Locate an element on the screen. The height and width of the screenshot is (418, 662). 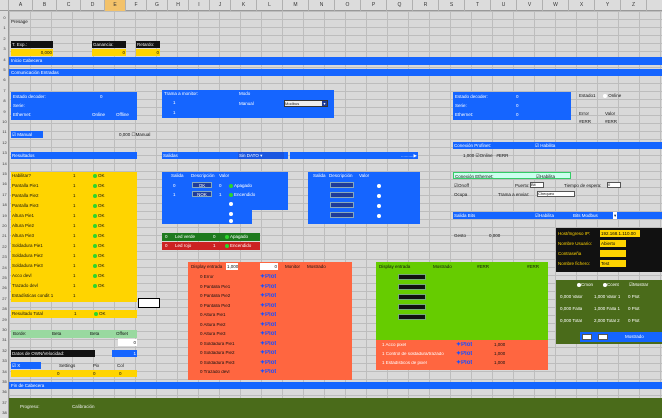
column-header-C: C is located at coordinates (69, 5).